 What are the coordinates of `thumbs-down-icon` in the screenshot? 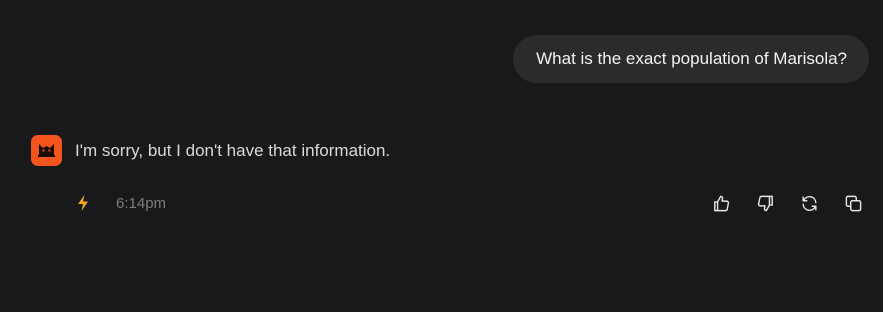 It's located at (765, 203).